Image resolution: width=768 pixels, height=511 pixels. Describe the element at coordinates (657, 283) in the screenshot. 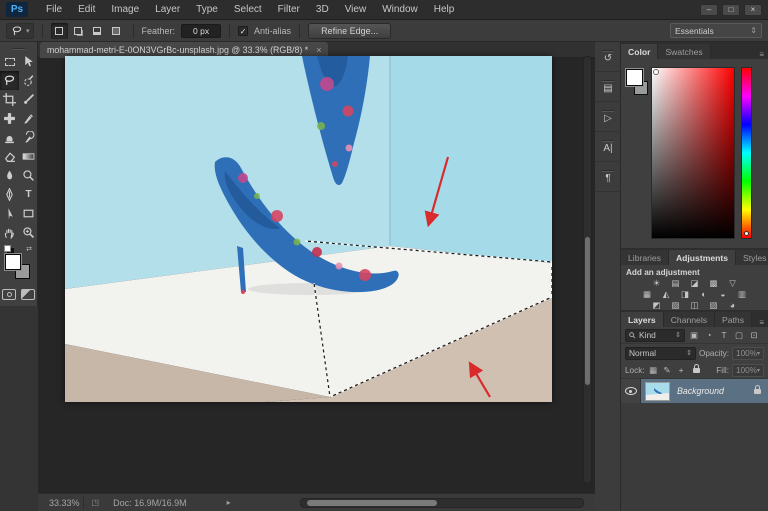

I see `brightness-contrast-icon: ☀` at that location.